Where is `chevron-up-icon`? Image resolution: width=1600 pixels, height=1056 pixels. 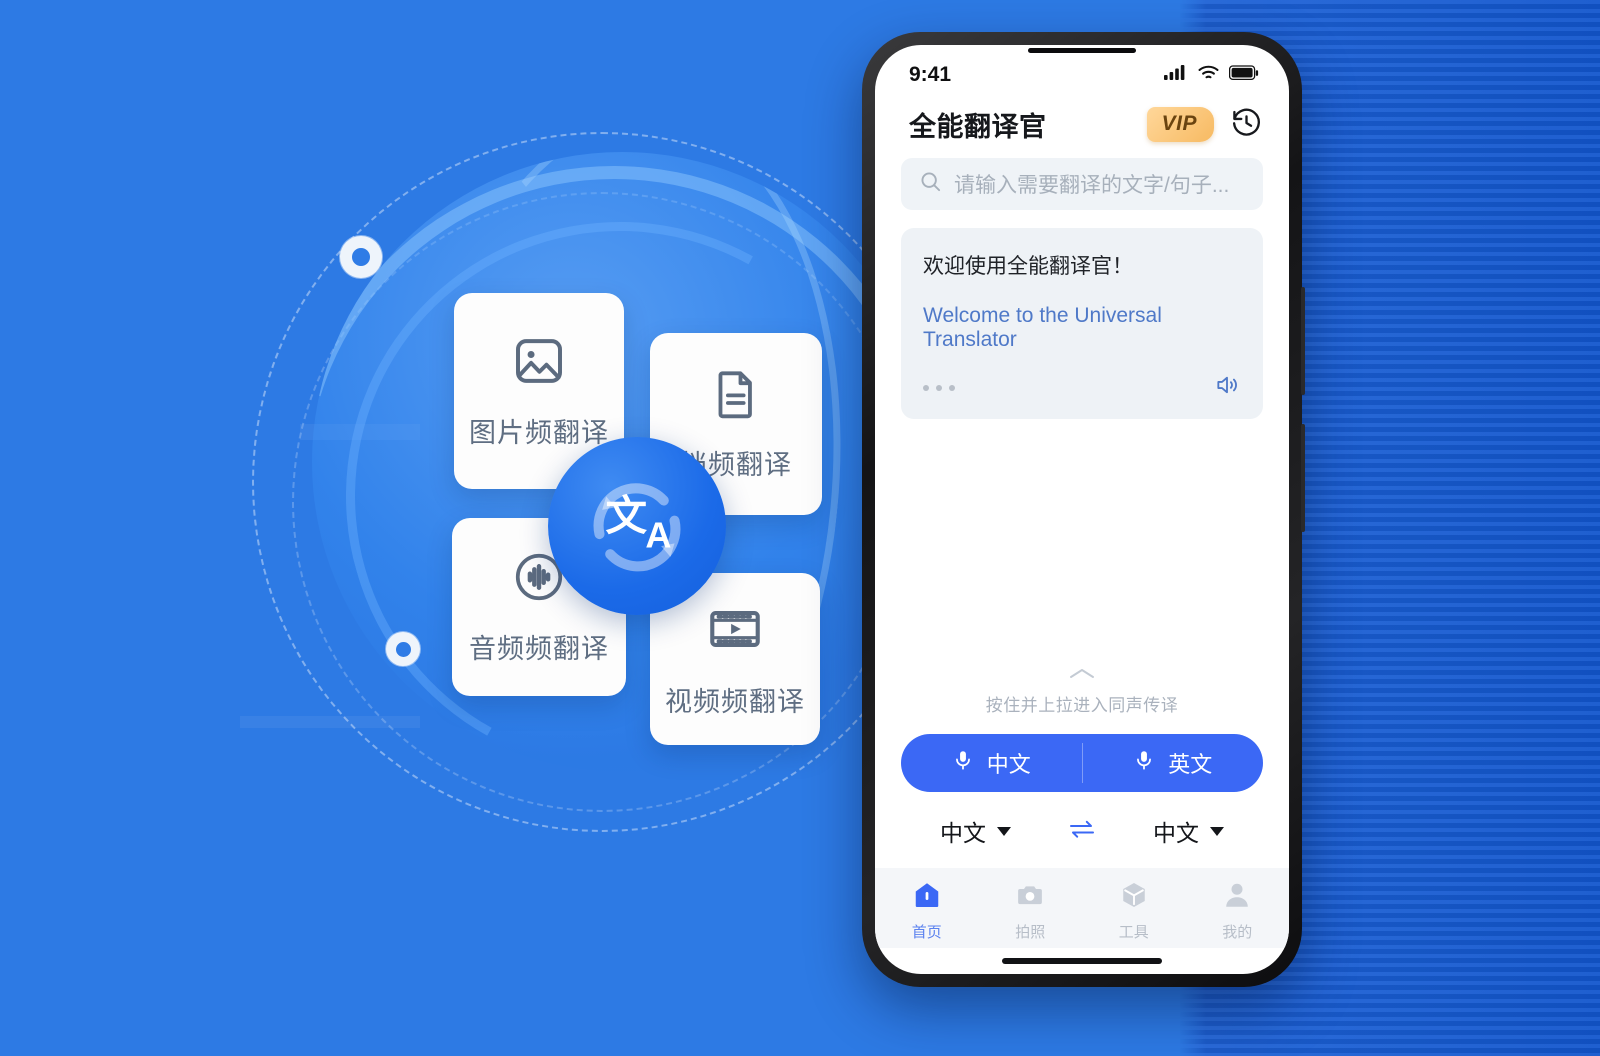
chevron-up-icon is located at coordinates (1082, 676).